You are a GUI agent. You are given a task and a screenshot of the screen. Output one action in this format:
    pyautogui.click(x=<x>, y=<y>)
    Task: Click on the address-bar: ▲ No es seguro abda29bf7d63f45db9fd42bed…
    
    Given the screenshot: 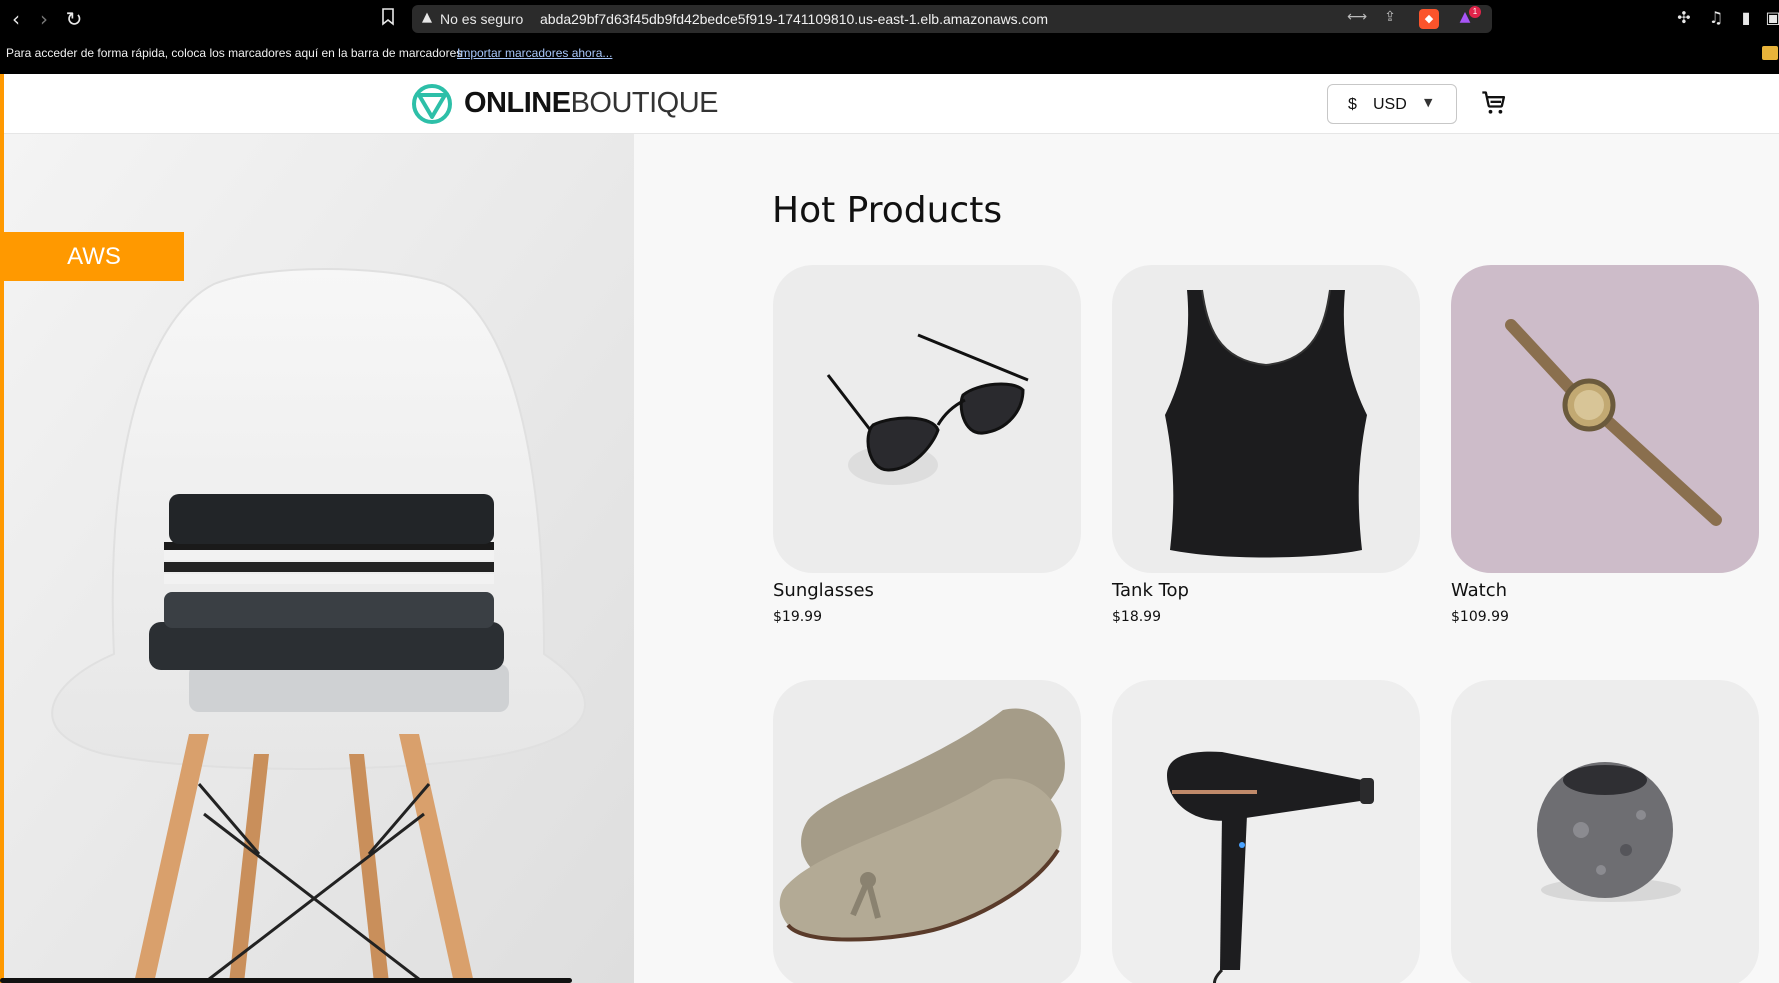 What is the action you would take?
    pyautogui.click(x=952, y=19)
    